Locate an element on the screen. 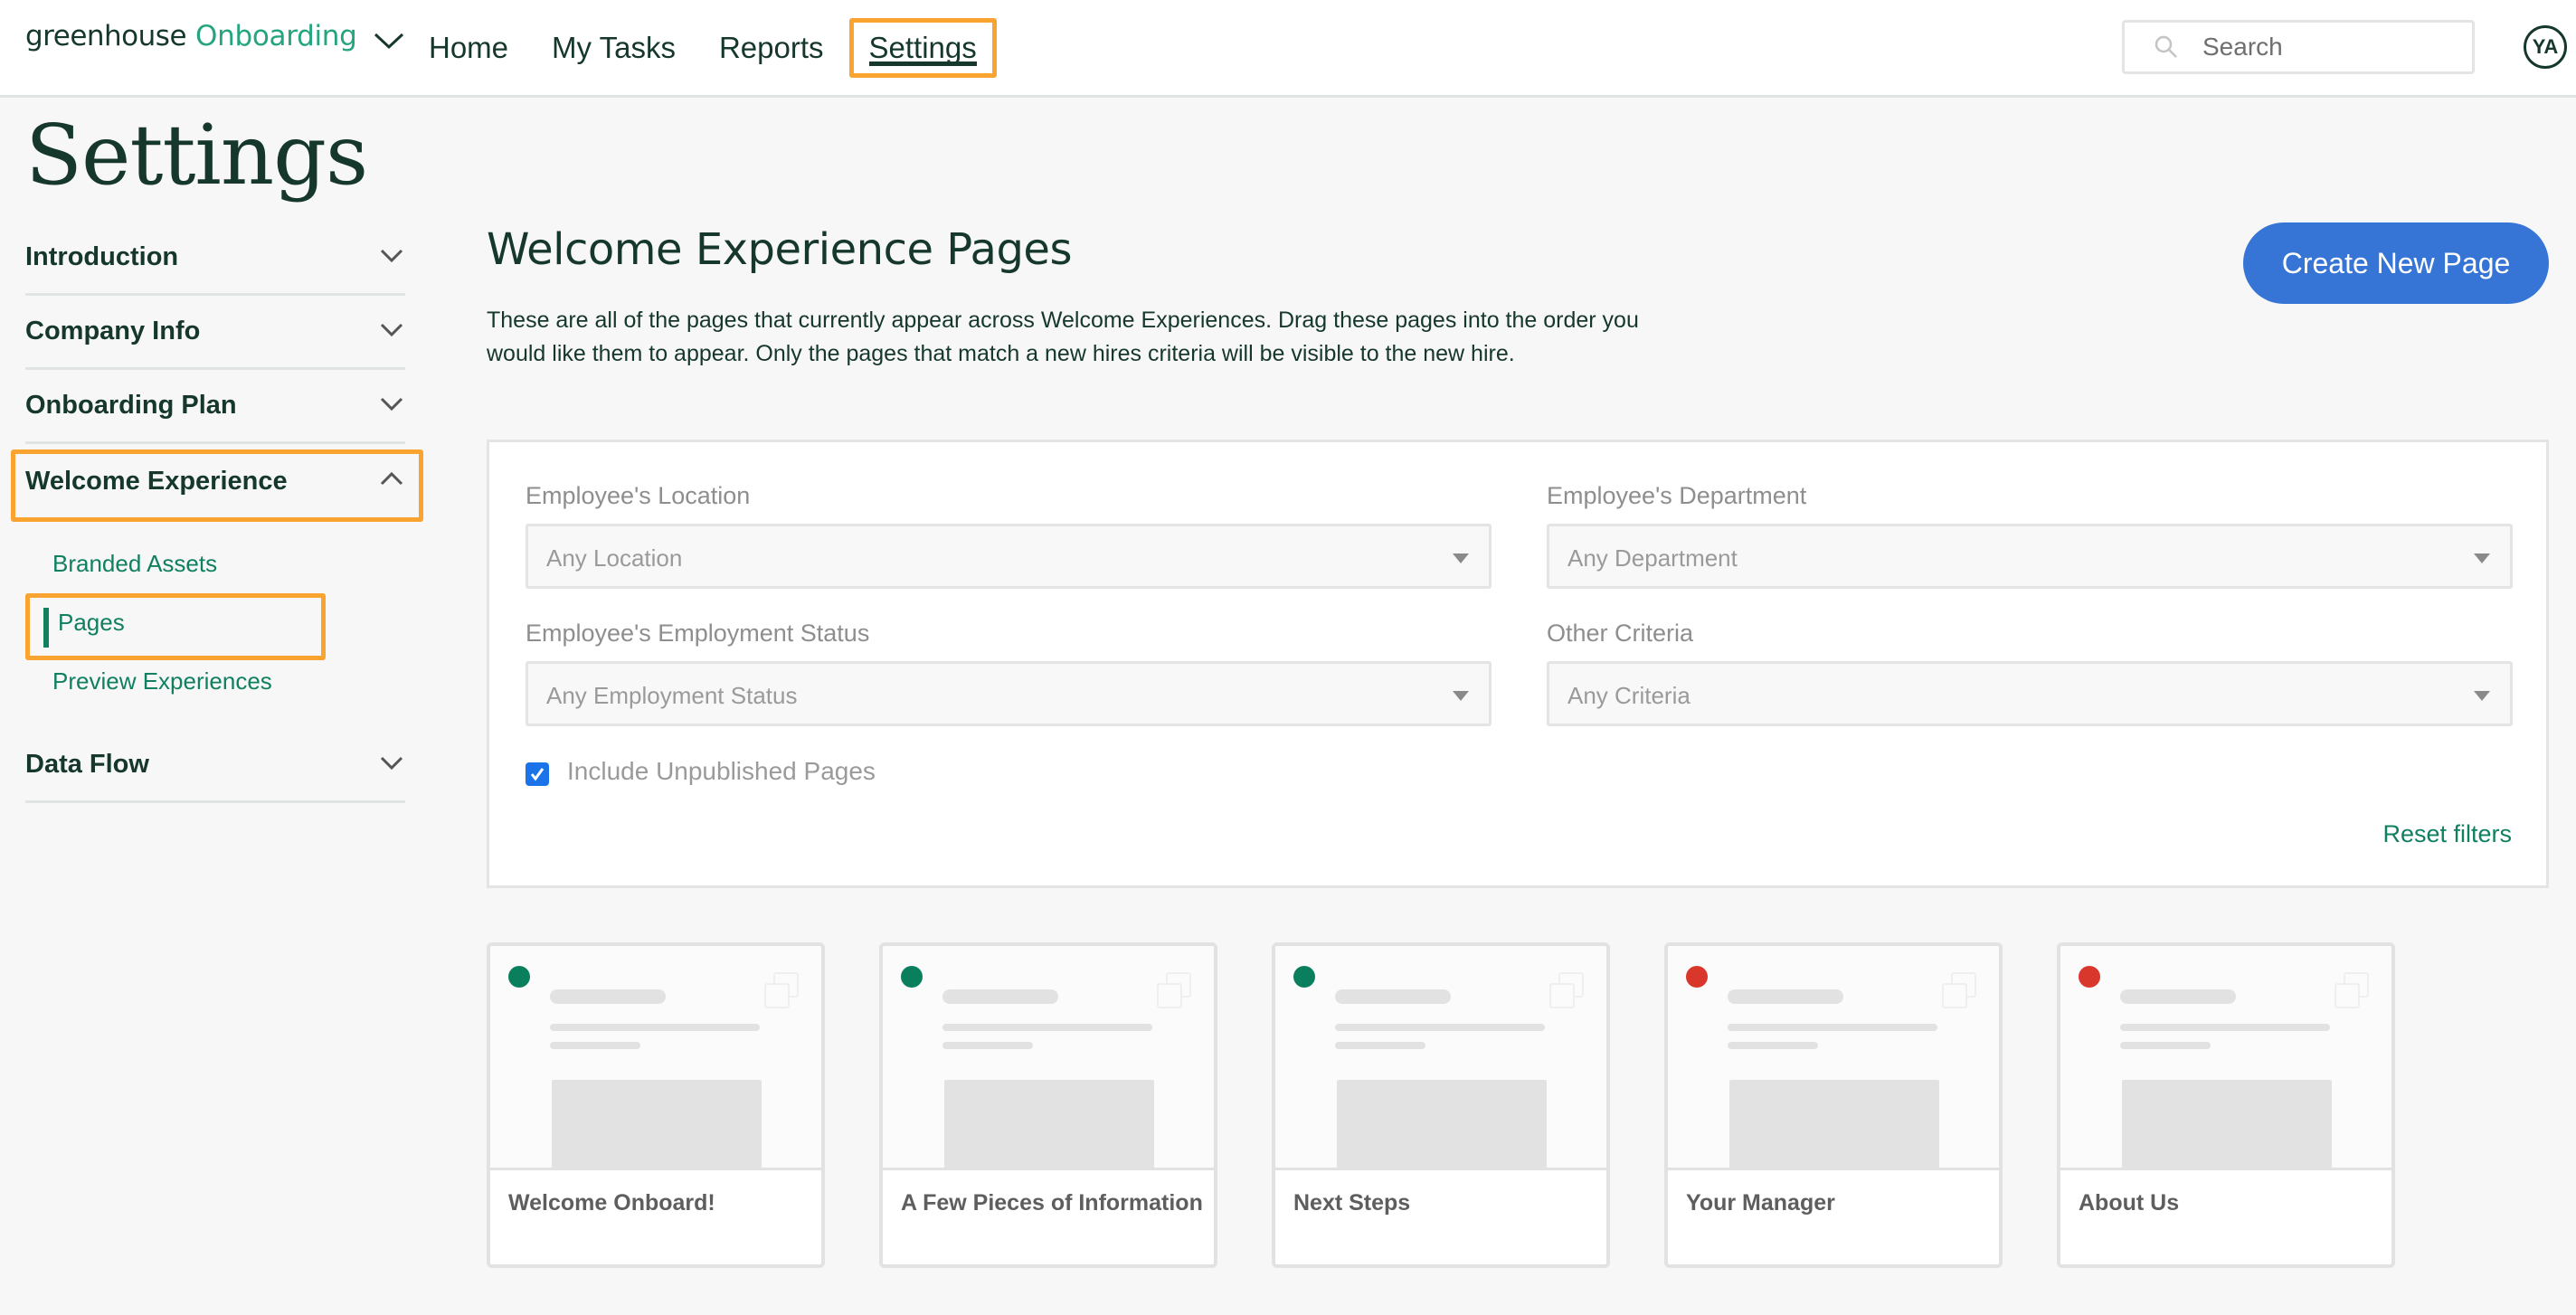 The height and width of the screenshot is (1315, 2576). nav-reports-label: Reports is located at coordinates (771, 47).